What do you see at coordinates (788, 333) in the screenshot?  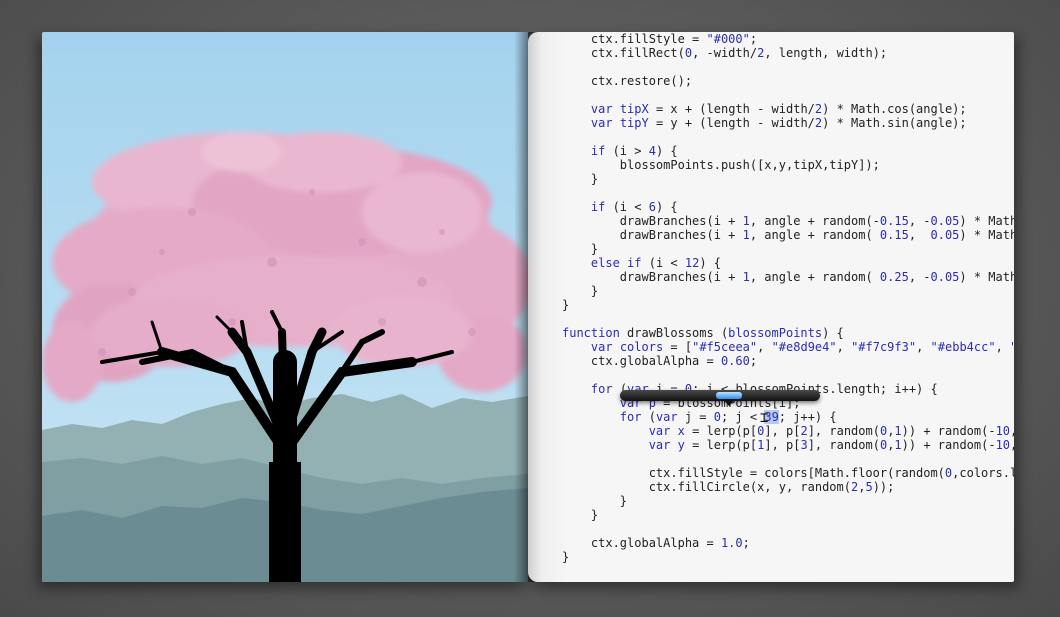 I see `code-line: function drawBlossoms (blossomPoints) {` at bounding box center [788, 333].